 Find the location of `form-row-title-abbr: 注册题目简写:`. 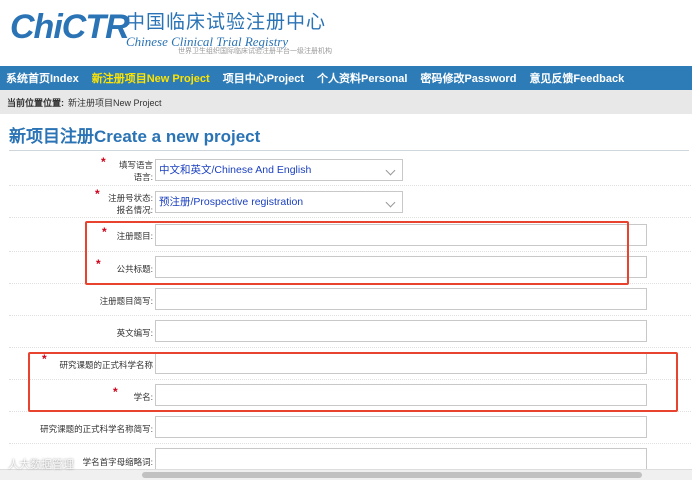

form-row-title-abbr: 注册题目简写: is located at coordinates (350, 301).